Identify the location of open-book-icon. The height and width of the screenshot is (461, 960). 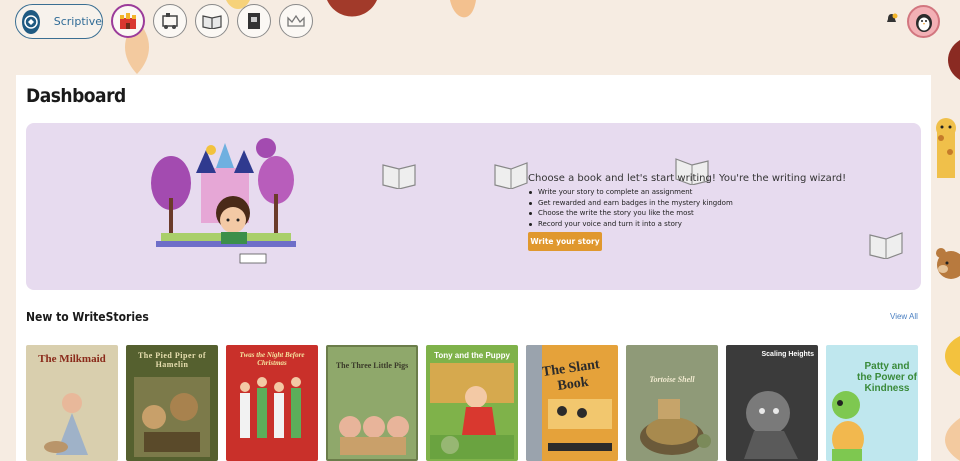
(212, 22).